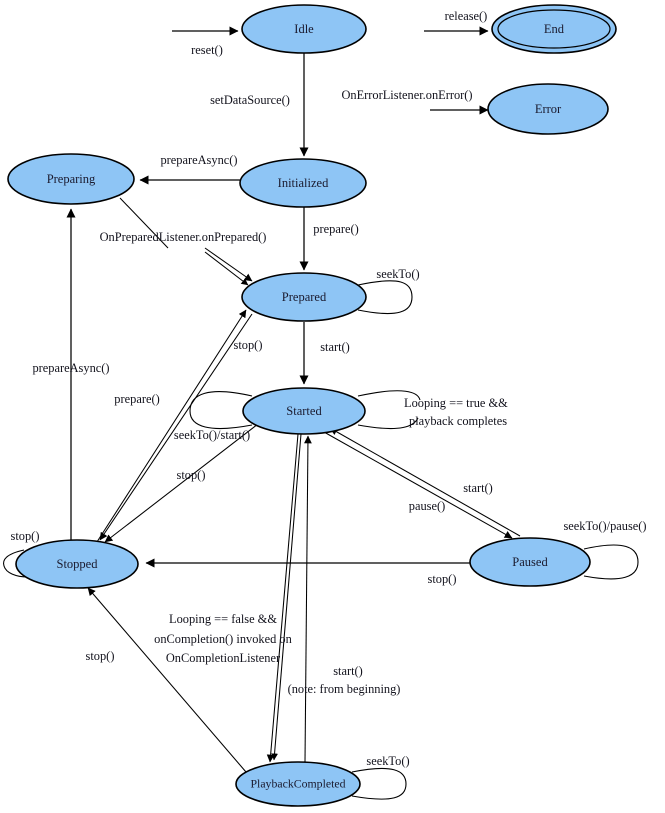 This screenshot has height=813, width=665. I want to click on state-label-paused: Paused, so click(530, 562).